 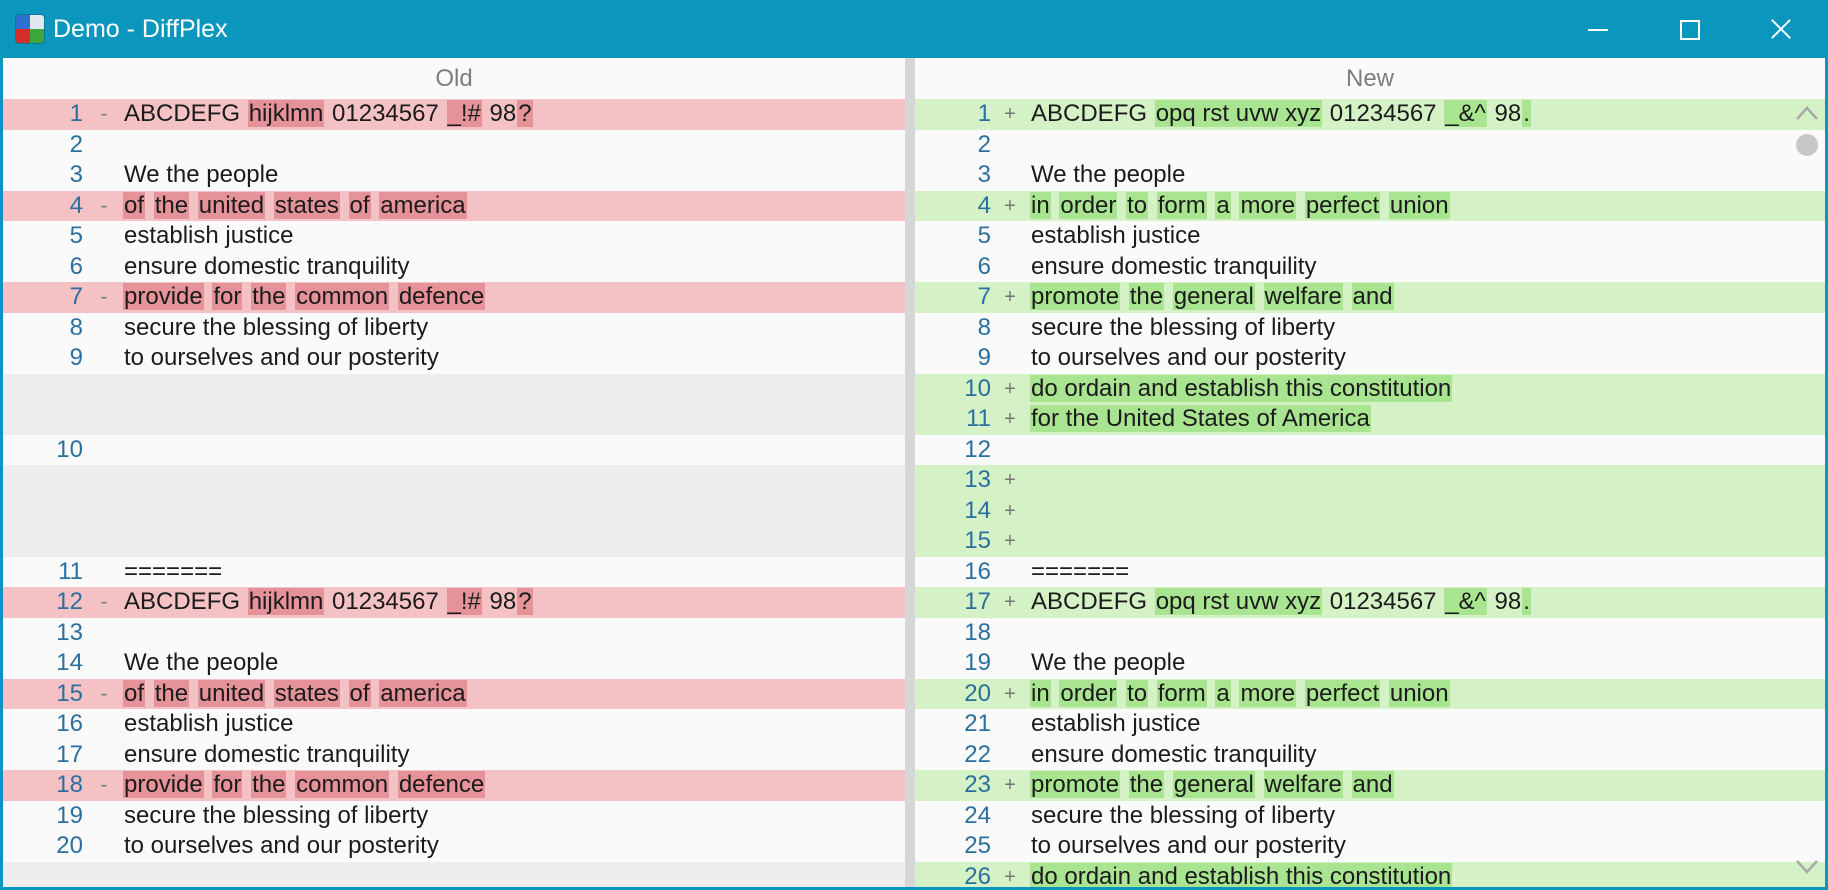 I want to click on line-number: 7, so click(x=76, y=296).